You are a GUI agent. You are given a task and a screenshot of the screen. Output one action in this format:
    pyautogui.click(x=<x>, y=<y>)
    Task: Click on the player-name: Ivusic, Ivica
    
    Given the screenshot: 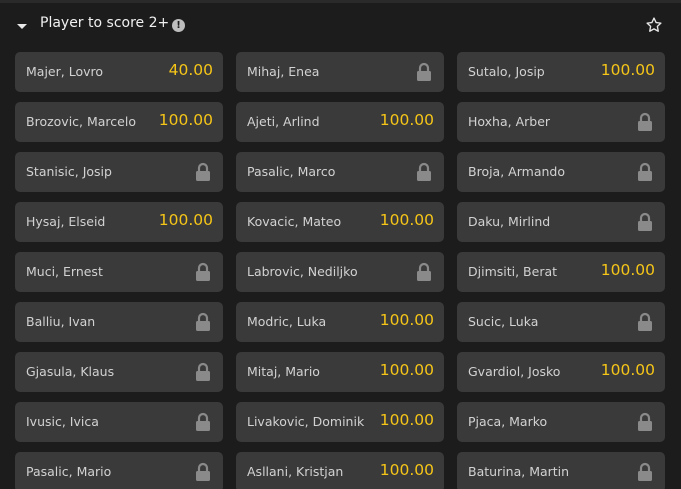 What is the action you would take?
    pyautogui.click(x=62, y=421)
    